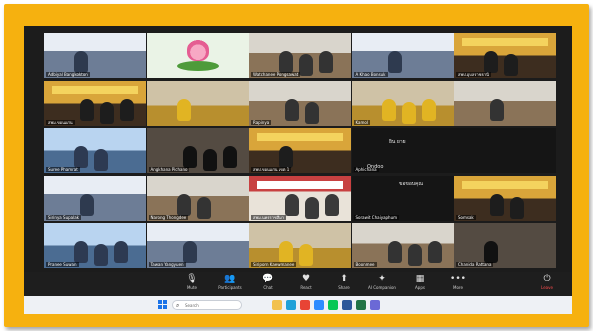  I want to click on line-app-icon, so click(333, 305).